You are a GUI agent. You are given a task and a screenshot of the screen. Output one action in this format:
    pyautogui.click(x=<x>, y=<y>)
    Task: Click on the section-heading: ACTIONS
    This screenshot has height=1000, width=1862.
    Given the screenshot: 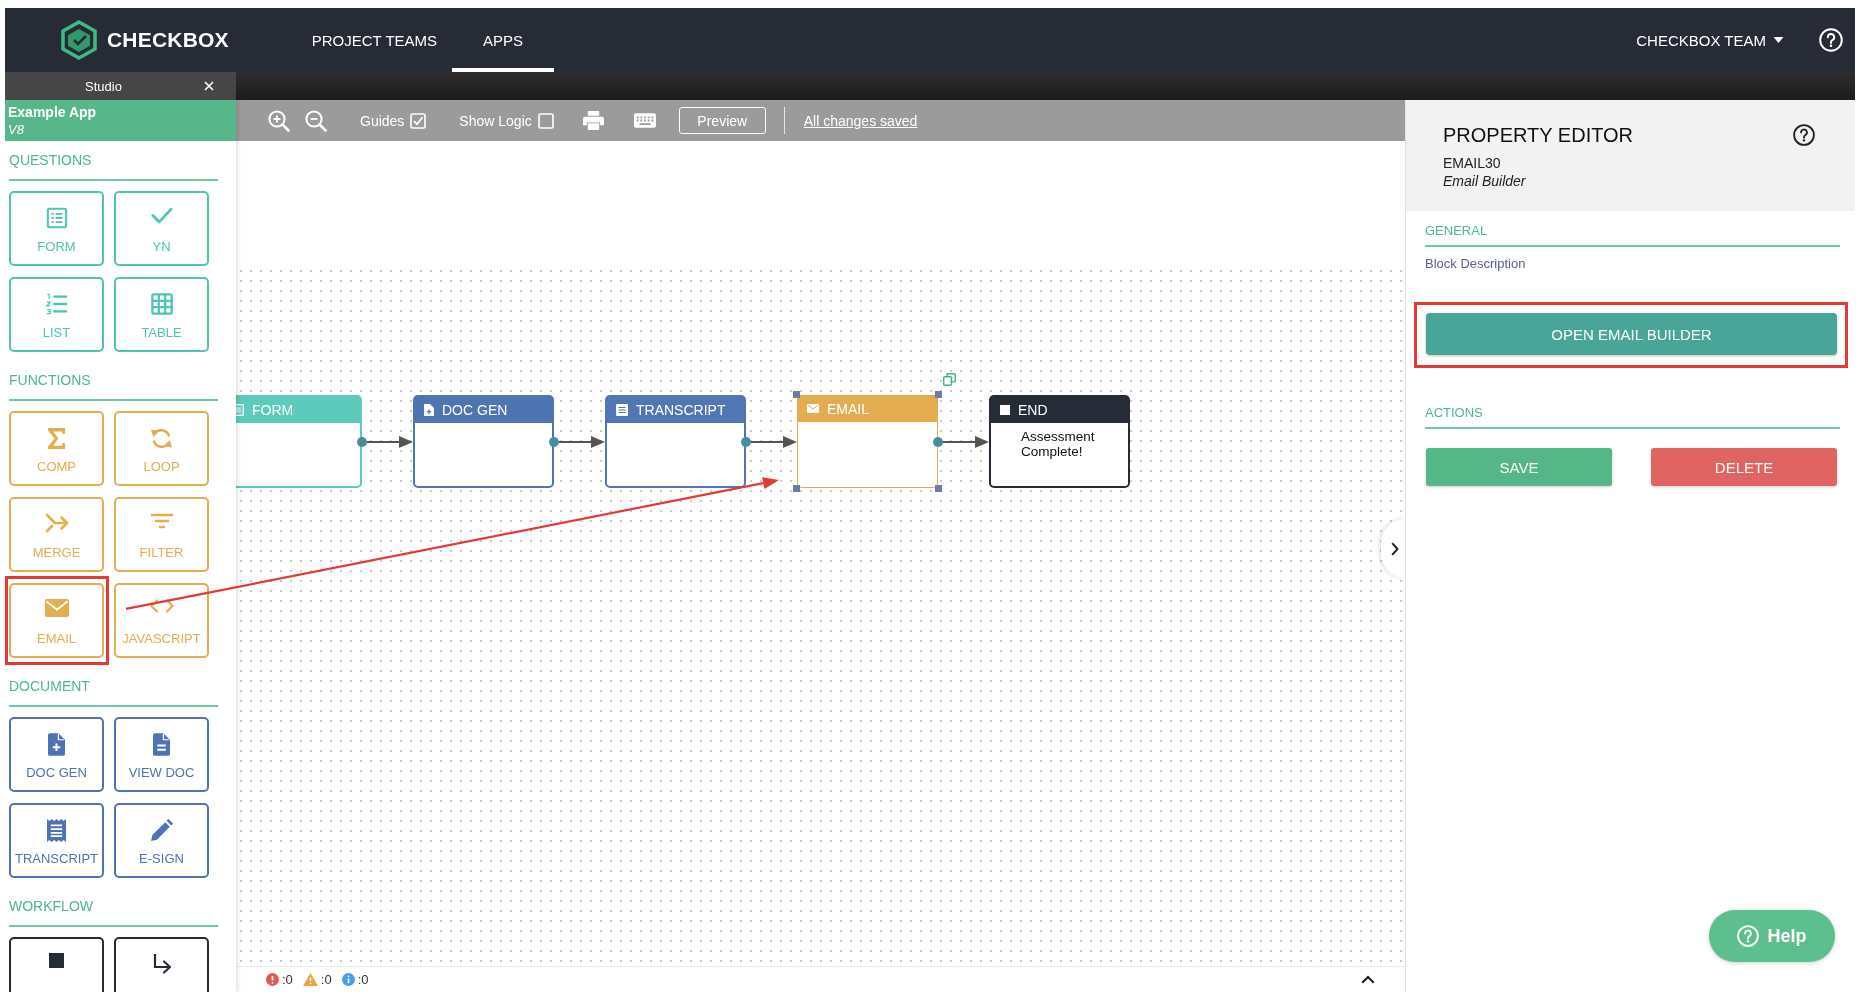 What is the action you would take?
    pyautogui.click(x=1632, y=411)
    